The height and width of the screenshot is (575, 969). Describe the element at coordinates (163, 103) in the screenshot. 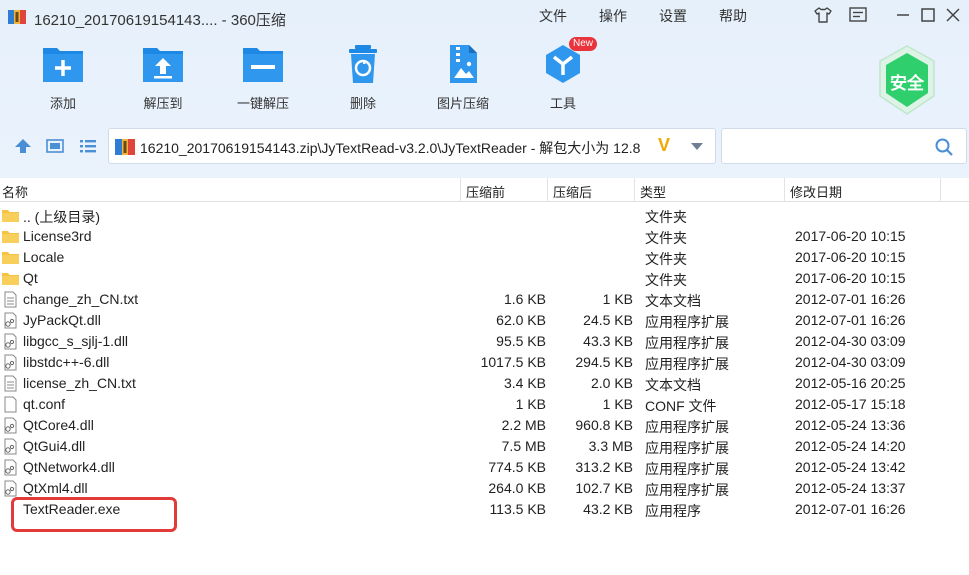

I see `extract-to-label: 解压到` at that location.